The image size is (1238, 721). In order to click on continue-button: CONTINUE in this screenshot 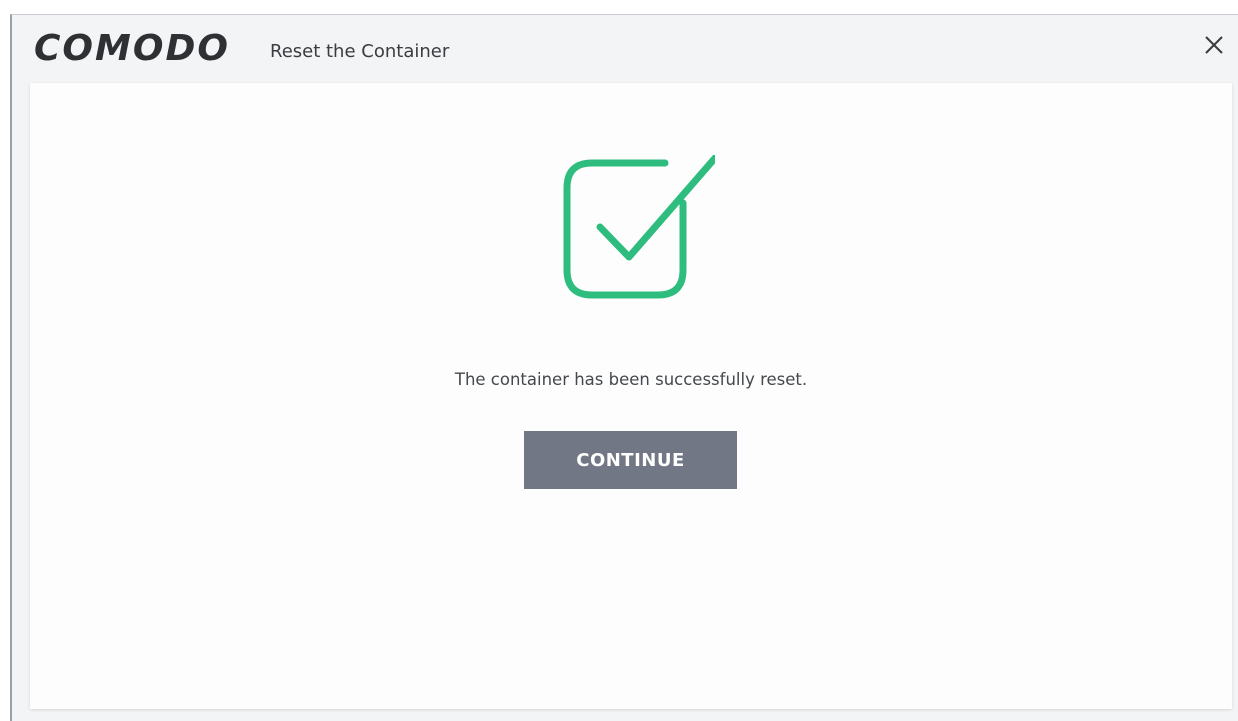, I will do `click(630, 460)`.